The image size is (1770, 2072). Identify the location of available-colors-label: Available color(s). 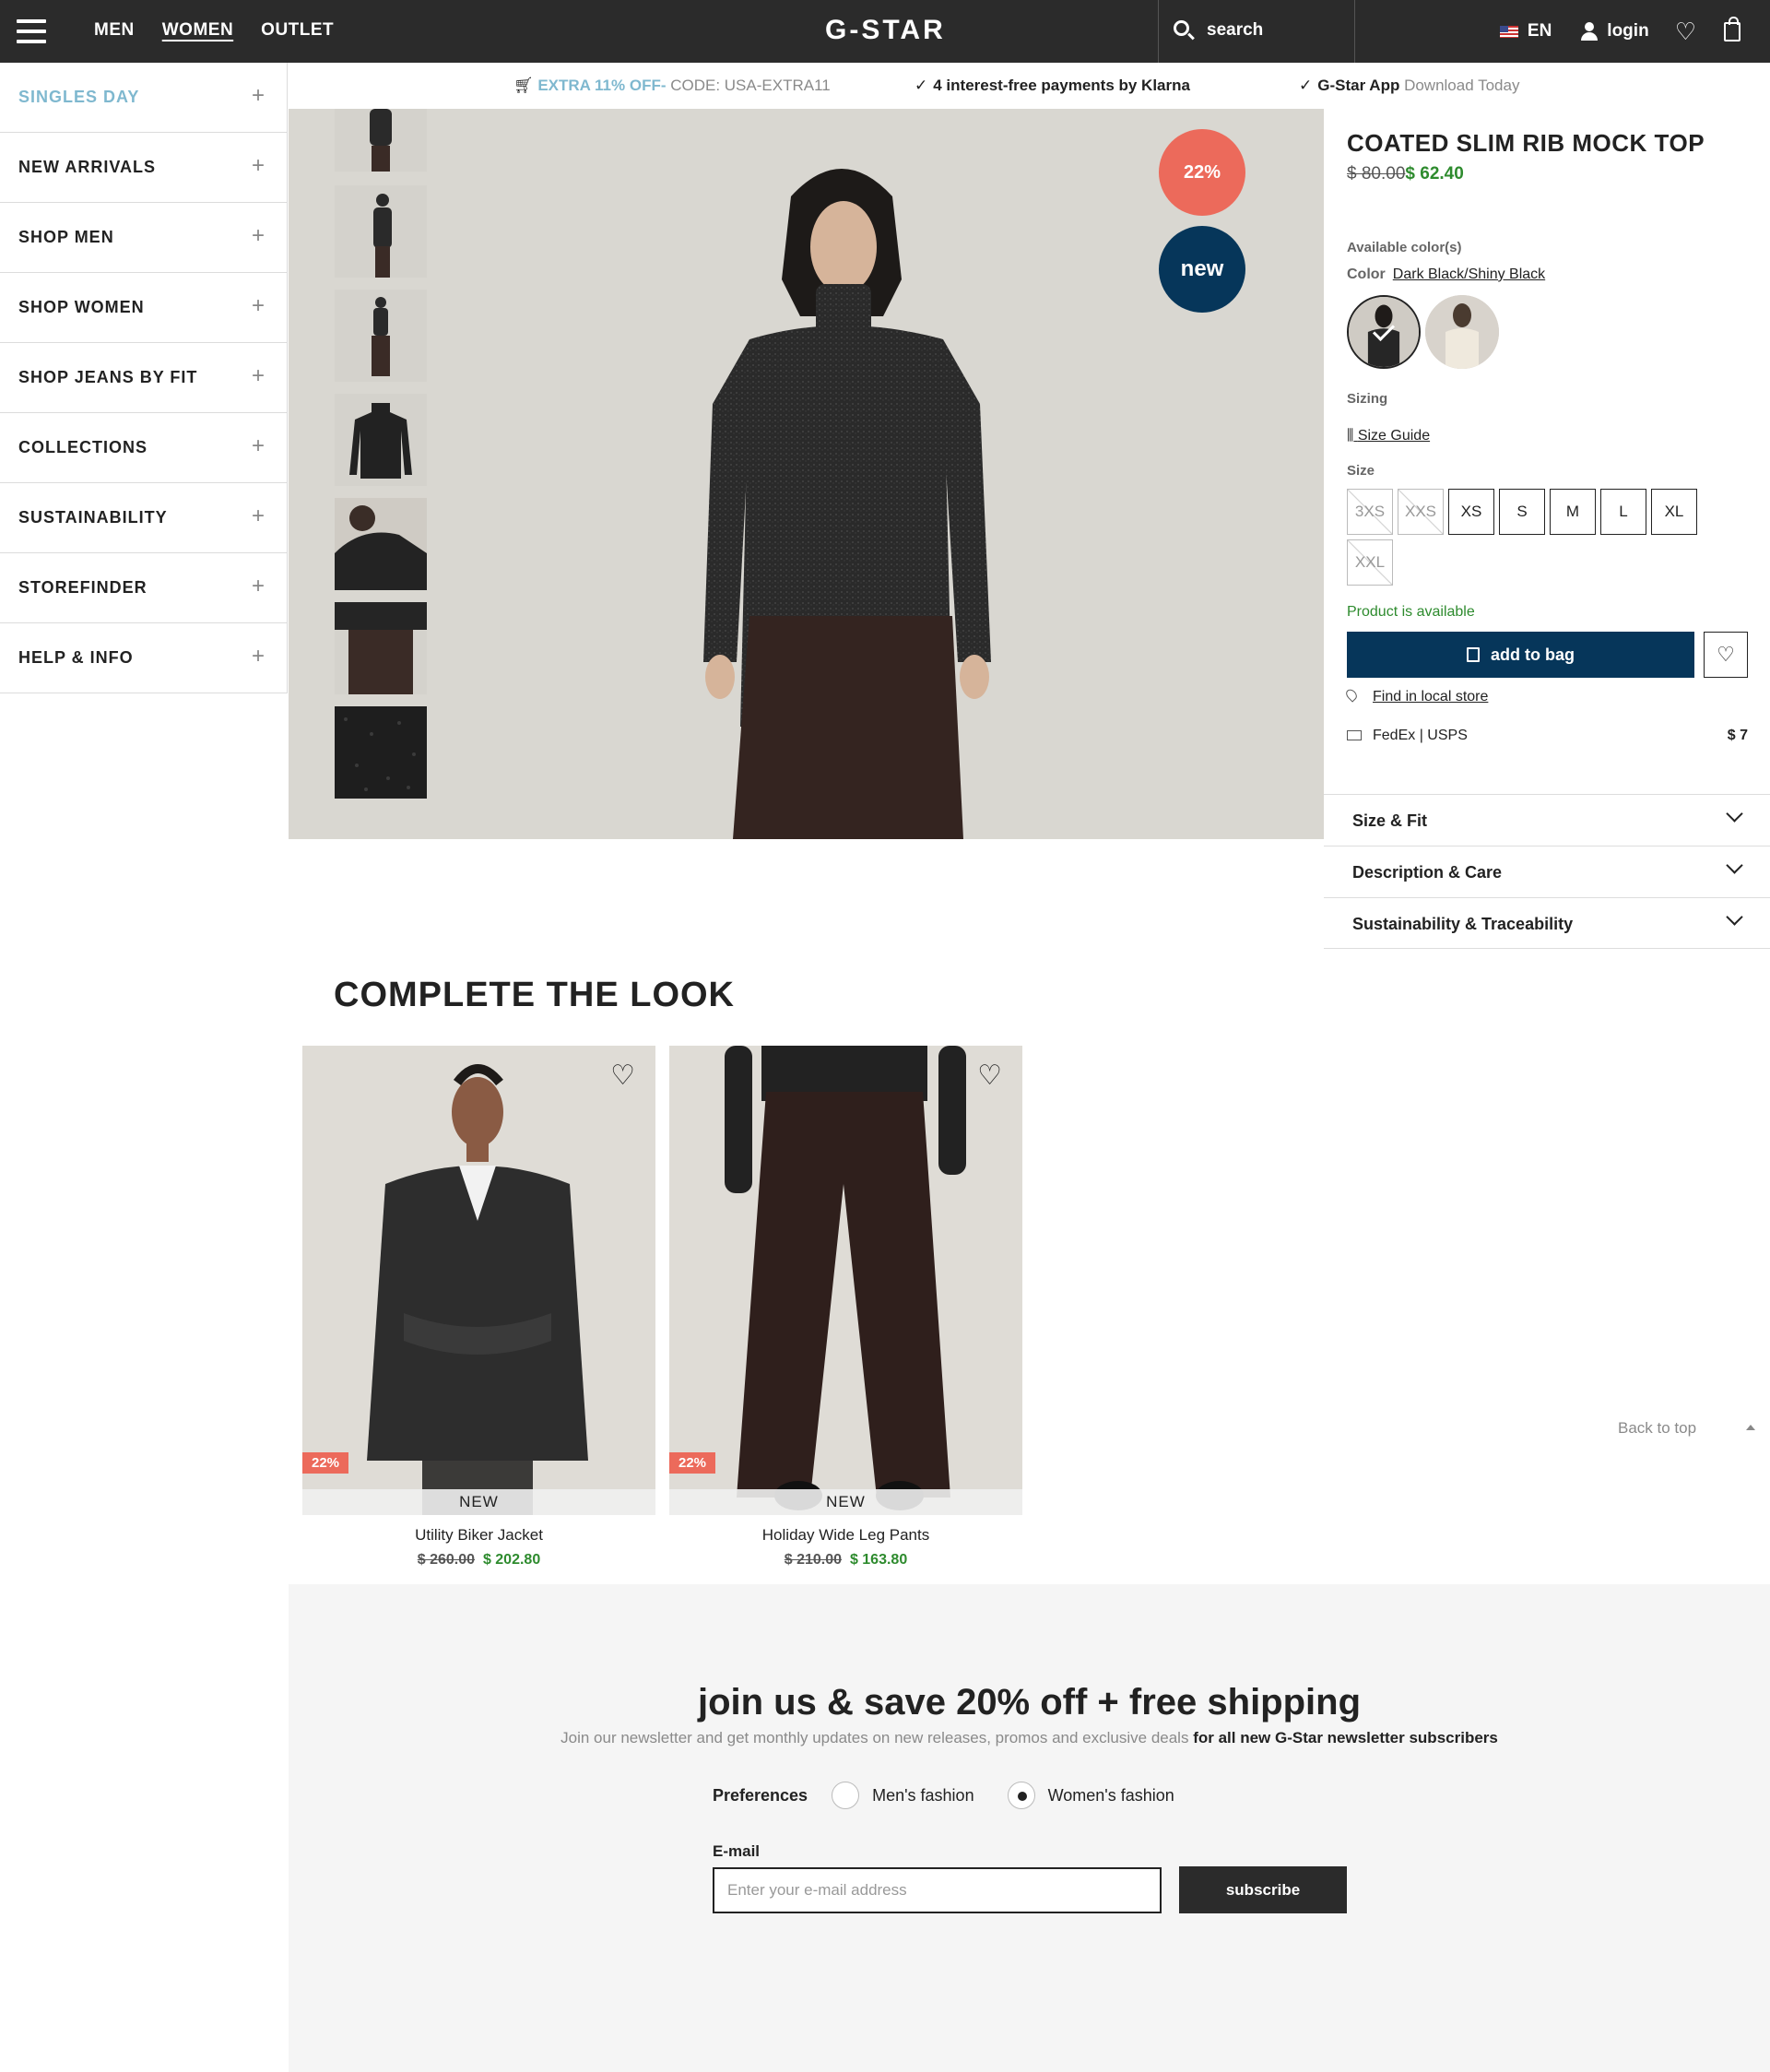
(1404, 247).